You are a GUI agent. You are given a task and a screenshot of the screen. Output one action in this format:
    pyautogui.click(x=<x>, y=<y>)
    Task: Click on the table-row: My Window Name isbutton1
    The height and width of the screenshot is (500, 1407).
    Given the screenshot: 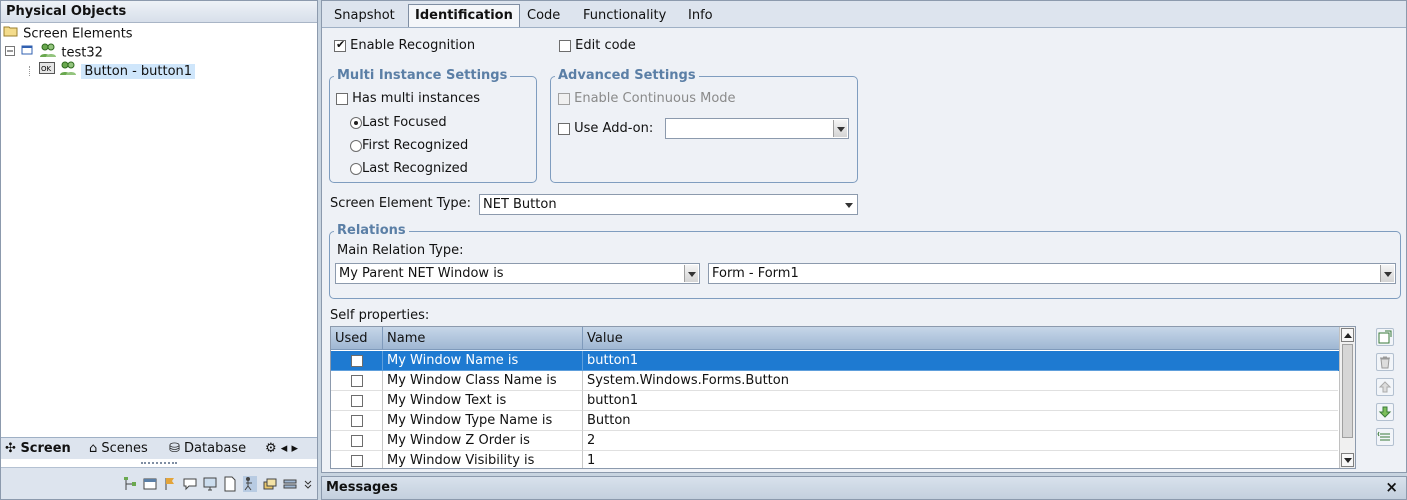 What is the action you would take?
    pyautogui.click(x=843, y=362)
    